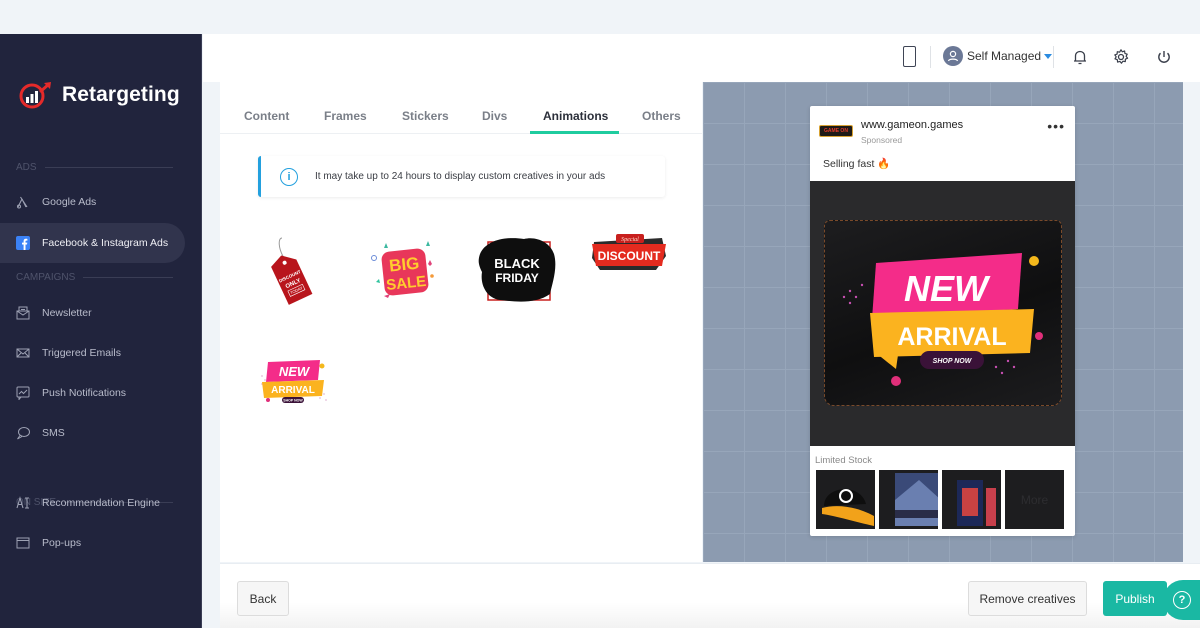 The width and height of the screenshot is (1200, 628). What do you see at coordinates (266, 116) in the screenshot?
I see `tab-content: Content` at bounding box center [266, 116].